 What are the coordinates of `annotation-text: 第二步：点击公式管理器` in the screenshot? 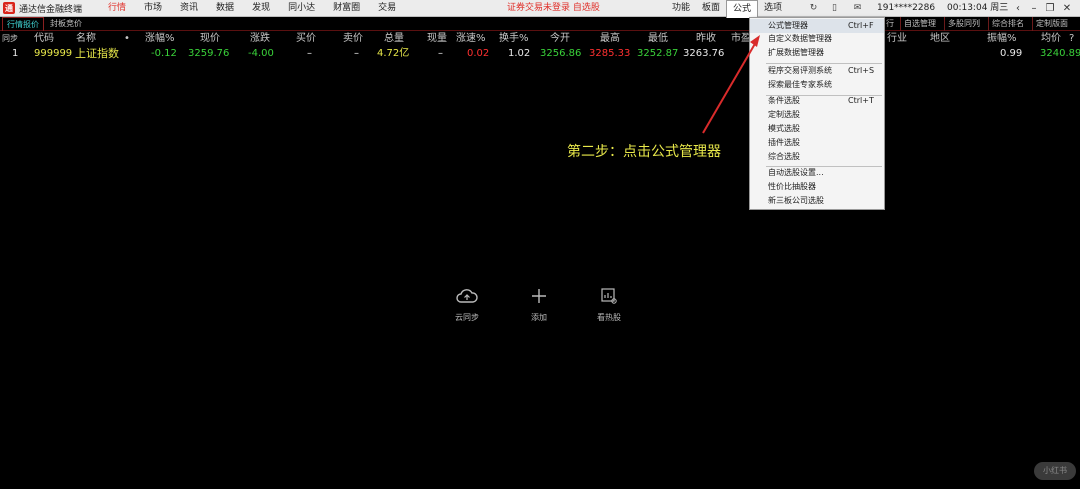 It's located at (644, 152).